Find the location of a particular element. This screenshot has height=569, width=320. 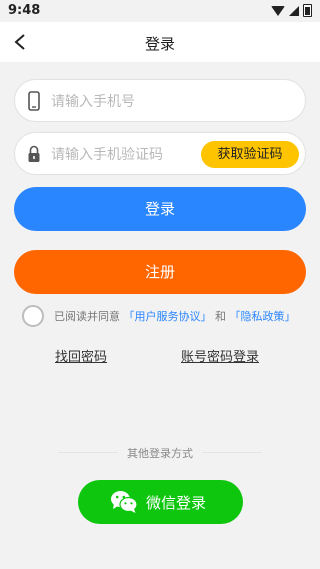

battery-icon is located at coordinates (307, 10).